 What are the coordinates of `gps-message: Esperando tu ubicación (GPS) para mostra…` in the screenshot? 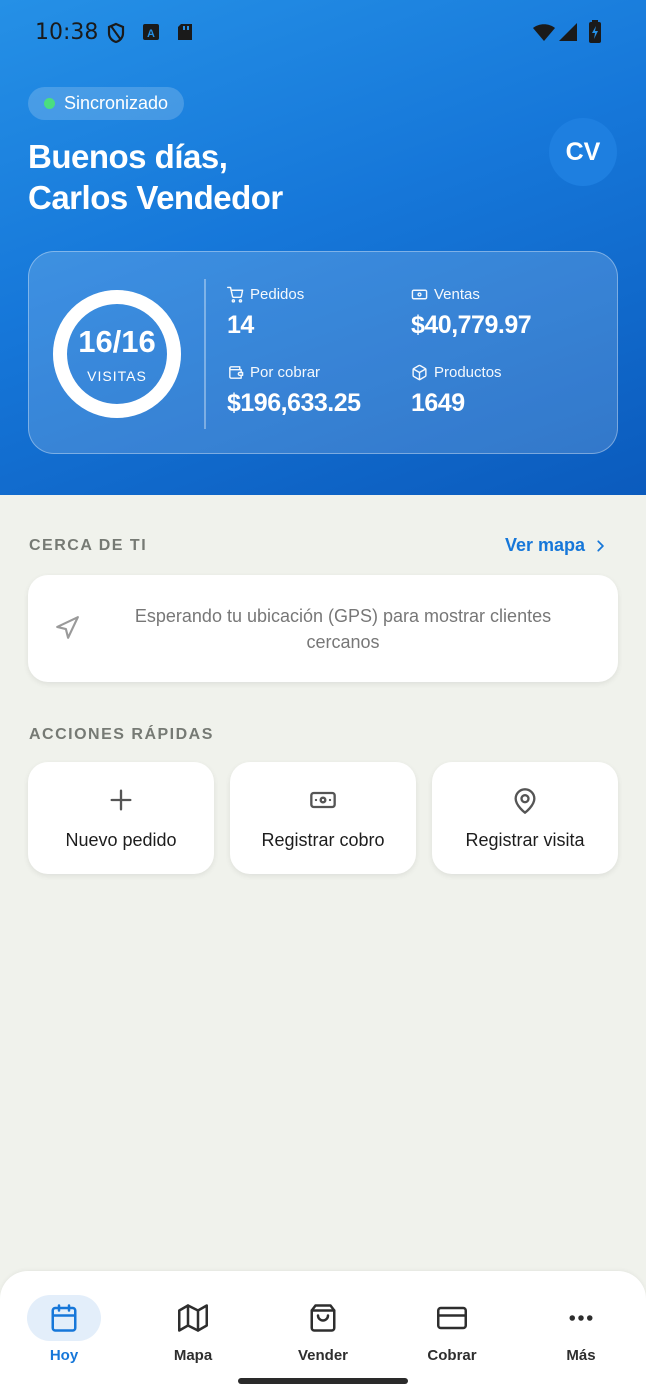 It's located at (343, 629).